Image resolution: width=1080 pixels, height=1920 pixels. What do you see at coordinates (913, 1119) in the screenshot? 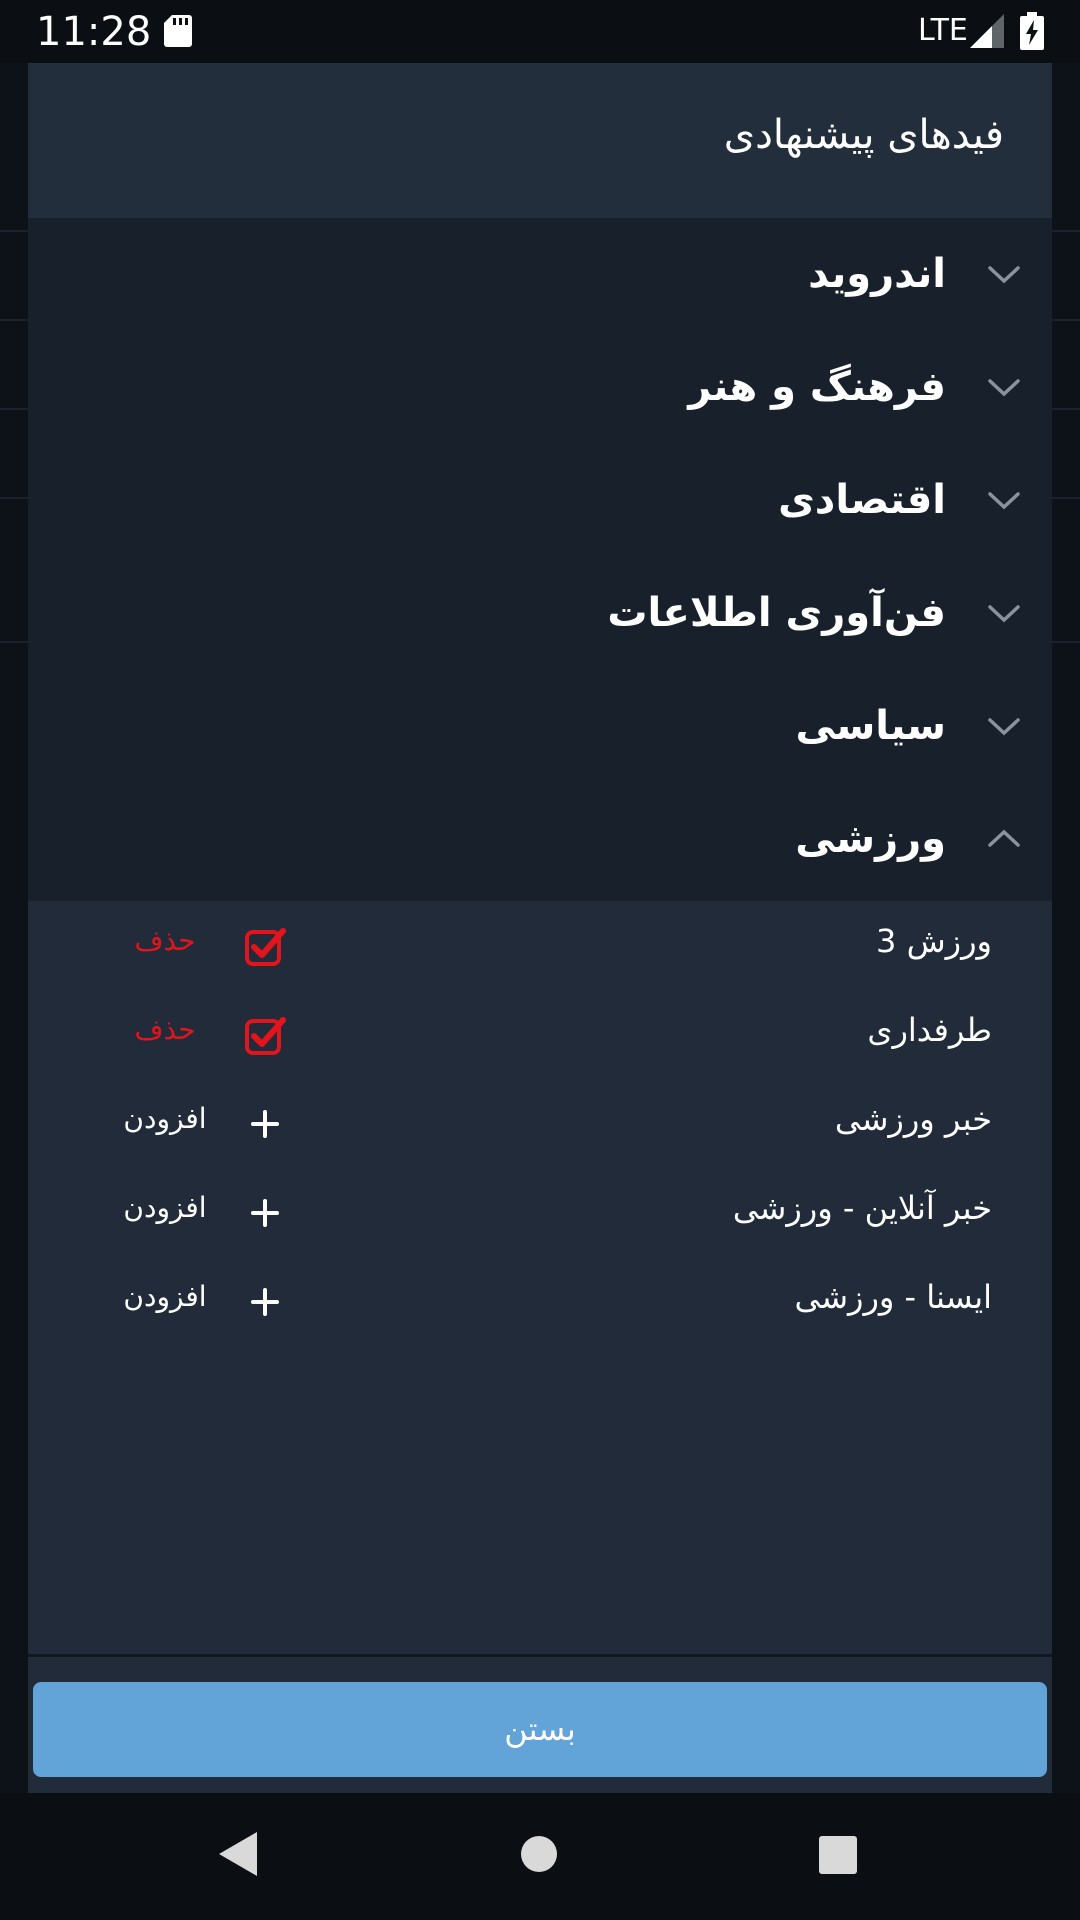
I see `feed-name: خبر ورزشی` at bounding box center [913, 1119].